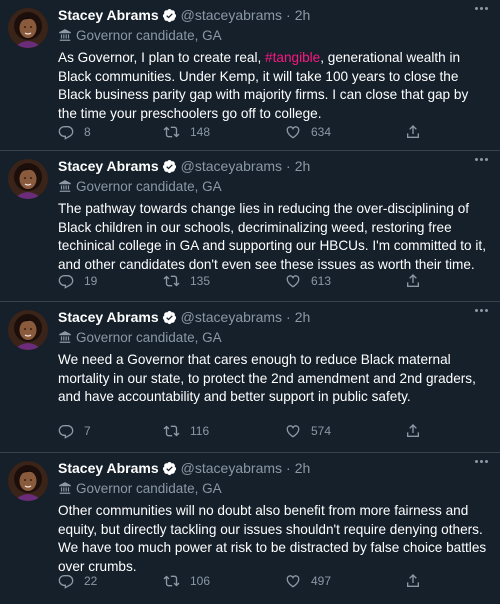 The width and height of the screenshot is (500, 604). What do you see at coordinates (74, 431) in the screenshot?
I see `reply-button: 7` at bounding box center [74, 431].